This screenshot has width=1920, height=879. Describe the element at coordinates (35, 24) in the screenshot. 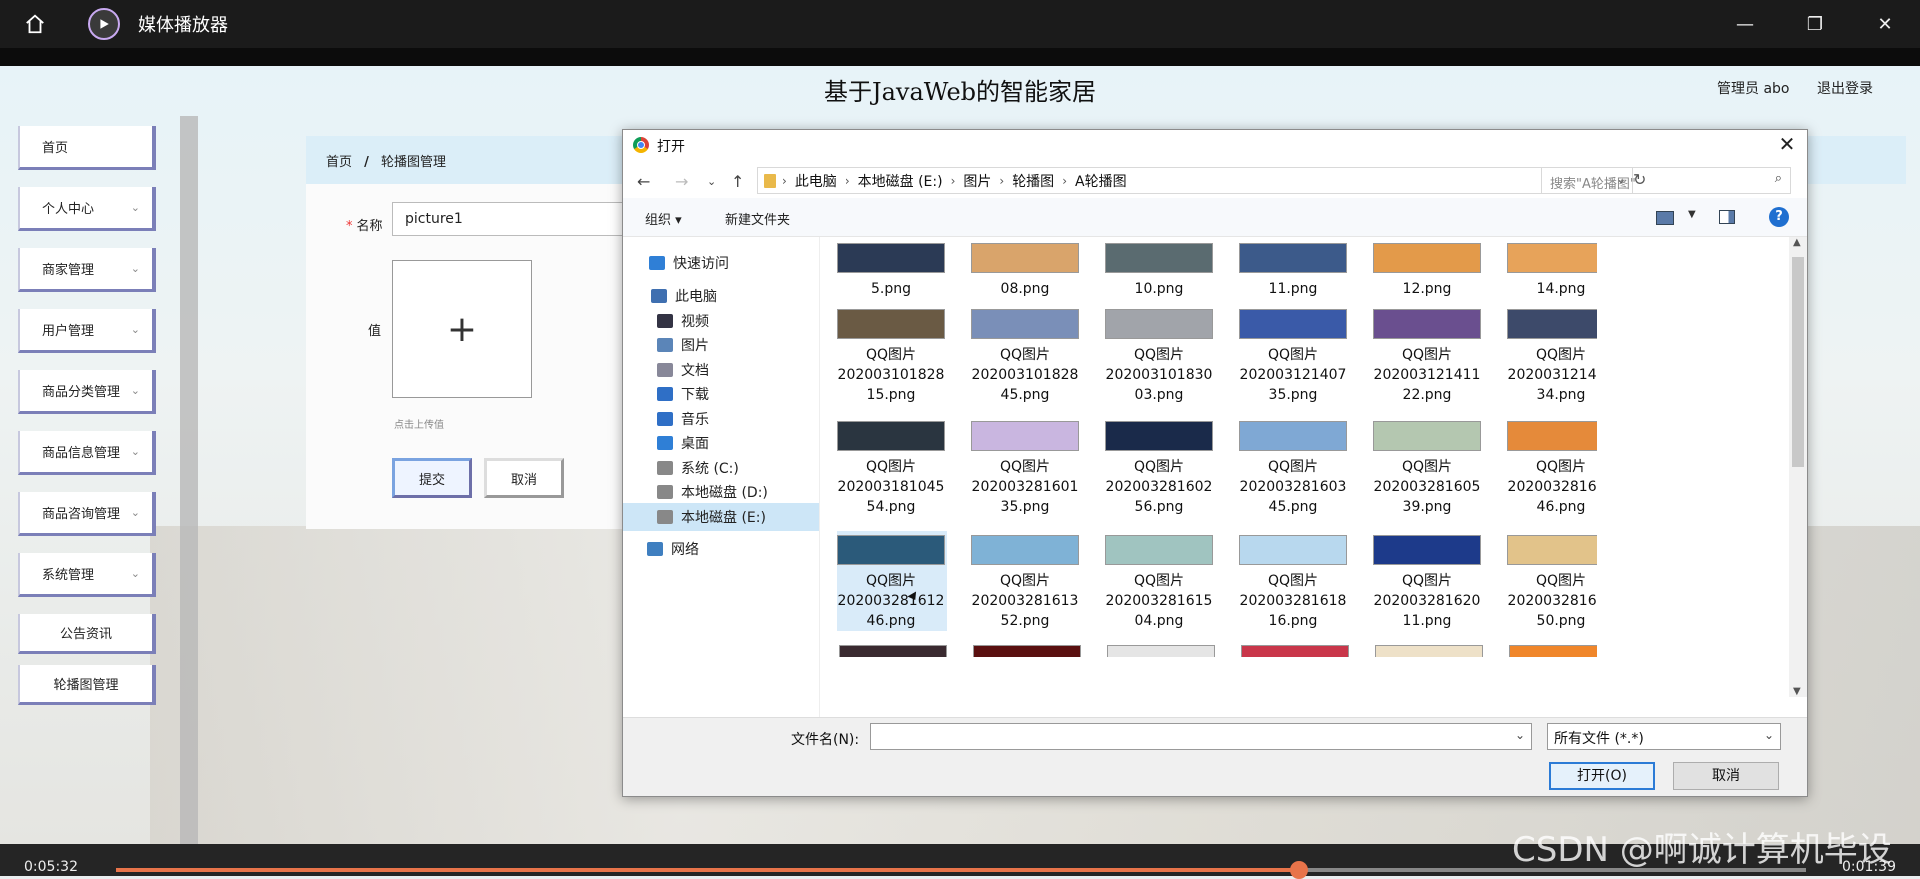

I see `home-icon` at that location.